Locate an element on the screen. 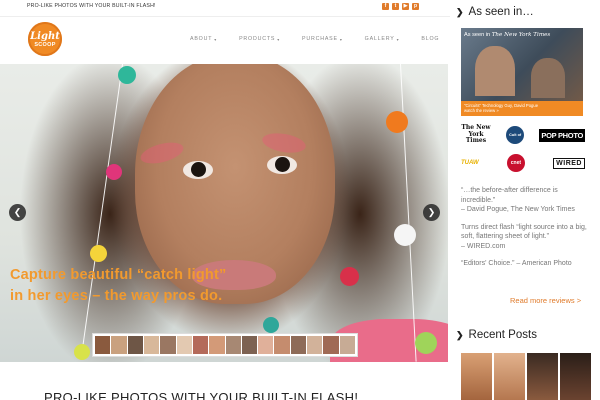  nav-gallery: GALLERY ▾ is located at coordinates (382, 39).